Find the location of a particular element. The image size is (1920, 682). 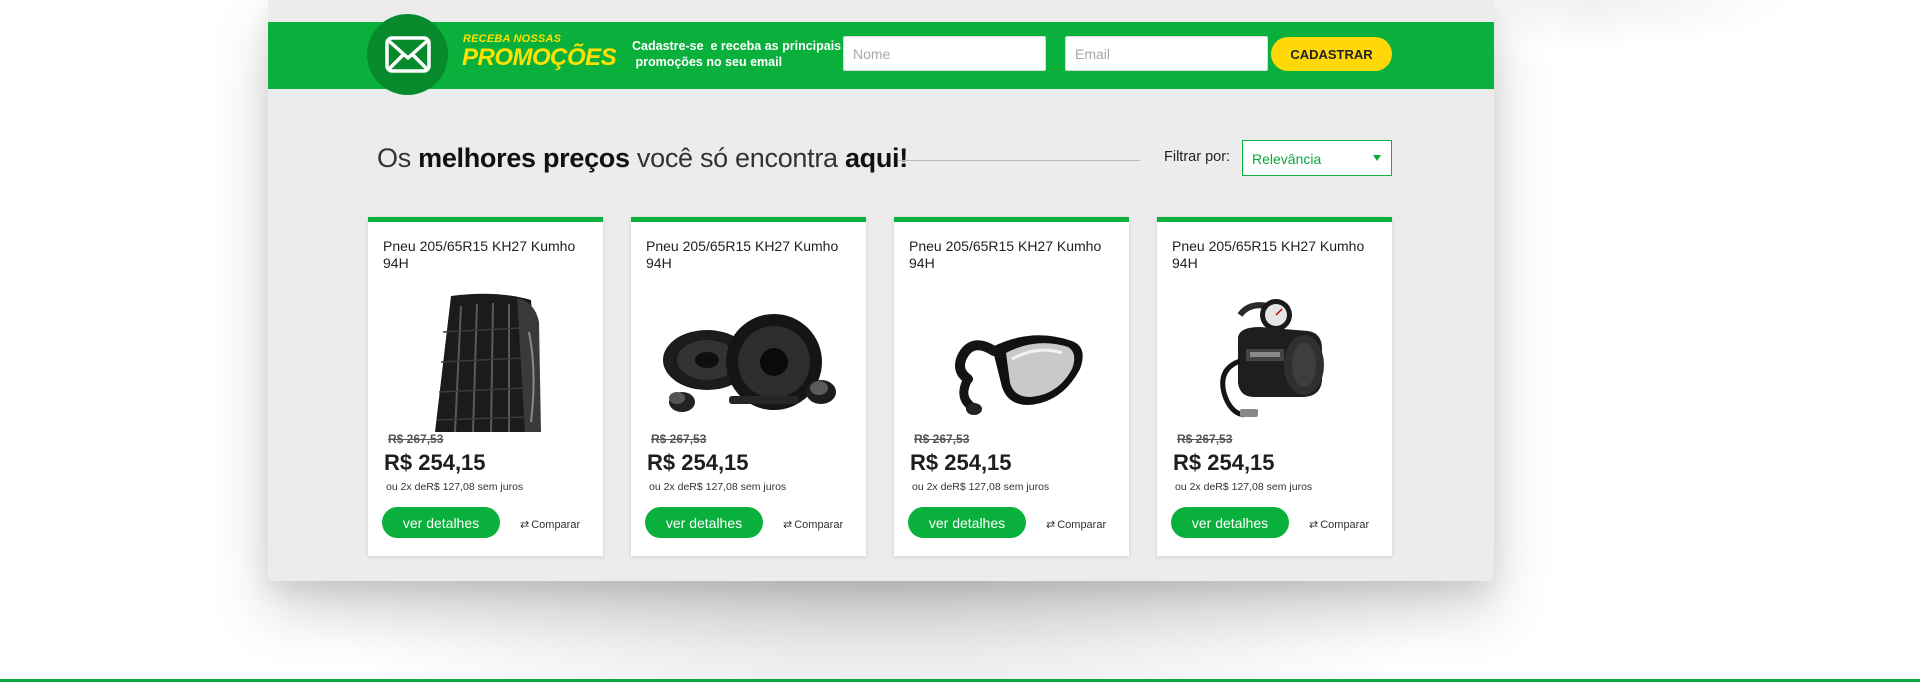

envelope-icon is located at coordinates (407, 54).